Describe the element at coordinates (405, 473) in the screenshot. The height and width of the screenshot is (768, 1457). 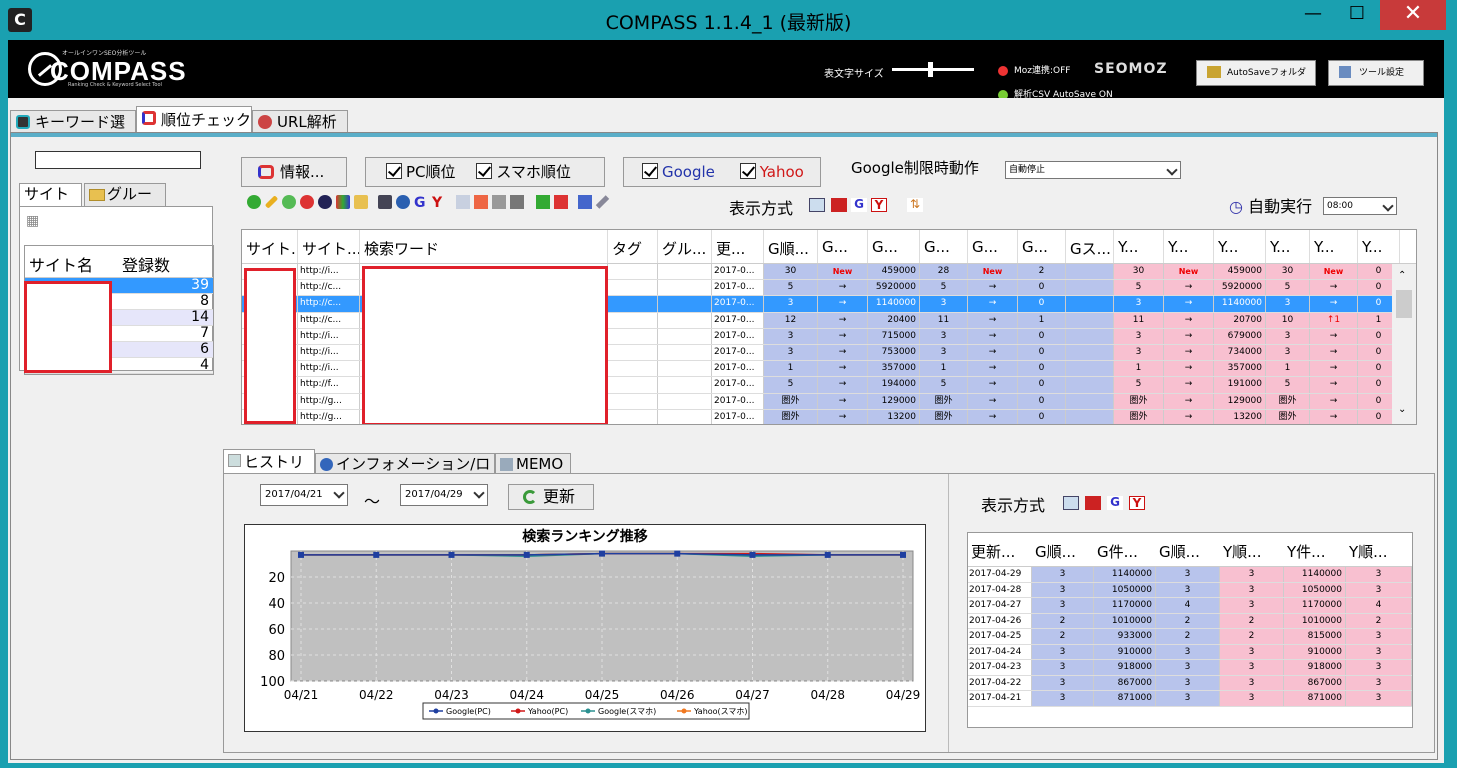
I see `tab-info-log: インフォメーション/ログ` at that location.